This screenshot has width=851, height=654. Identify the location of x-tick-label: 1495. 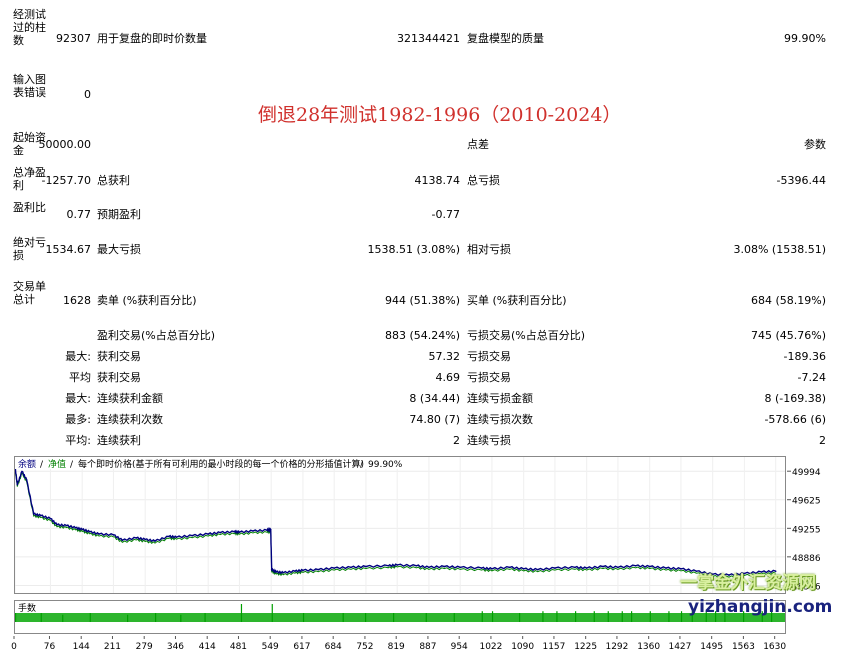
(711, 647).